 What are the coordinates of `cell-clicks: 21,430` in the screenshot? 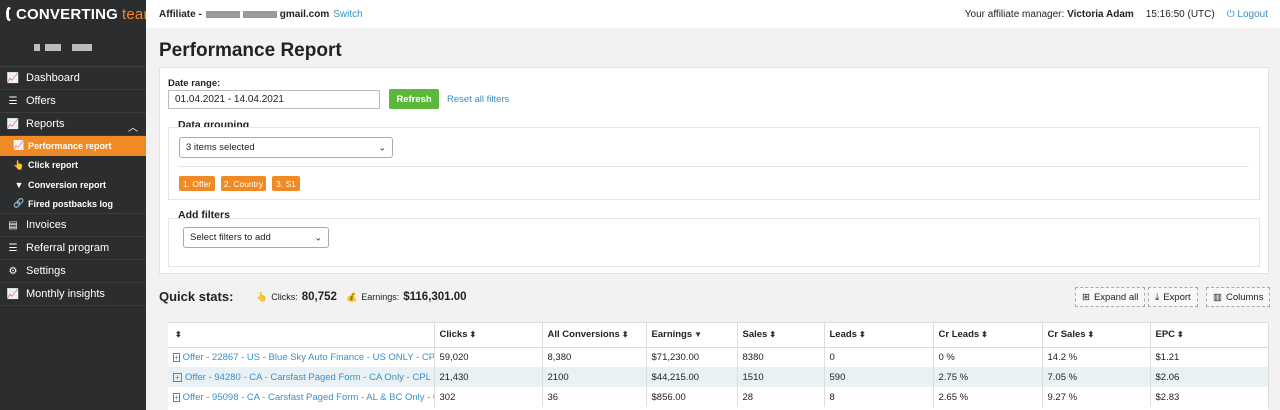 It's located at (488, 377).